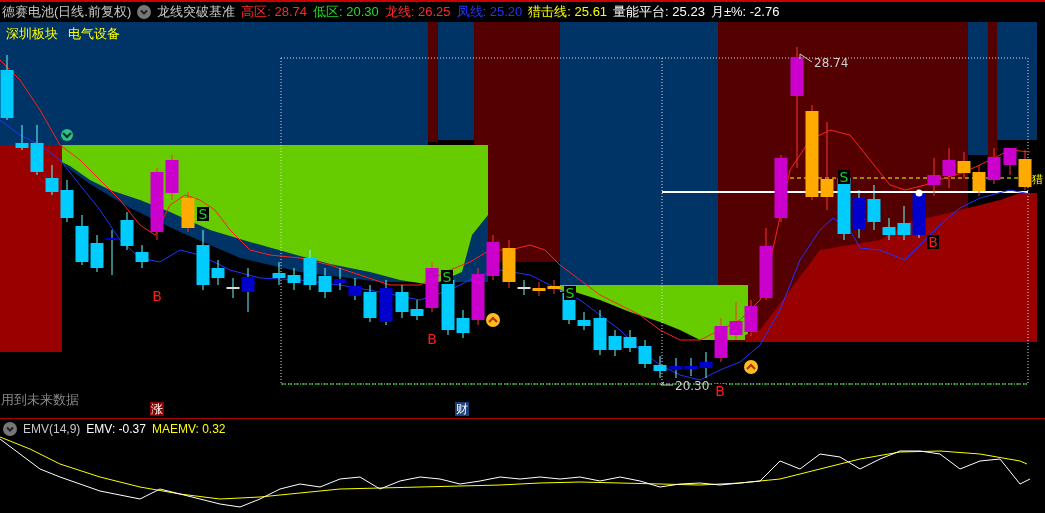 This screenshot has height=513, width=1045. What do you see at coordinates (692, 386) in the screenshot?
I see `low-price-label: 20.30` at bounding box center [692, 386].